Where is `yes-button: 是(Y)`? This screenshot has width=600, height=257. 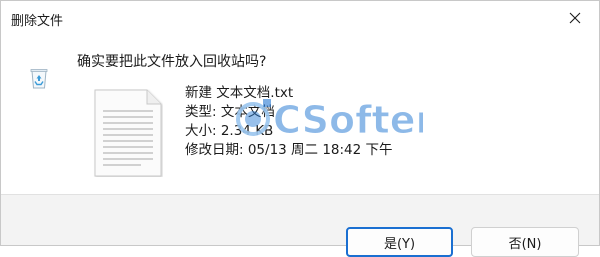
yes-button: 是(Y) is located at coordinates (399, 242).